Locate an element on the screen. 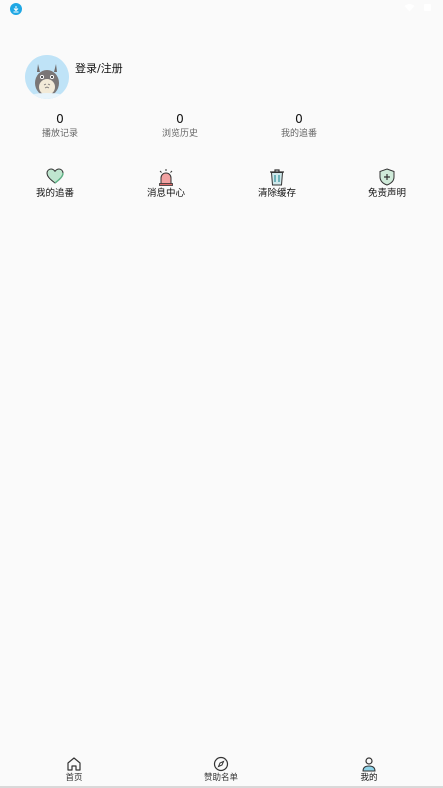 The image size is (443, 788). battery-icon is located at coordinates (428, 9).